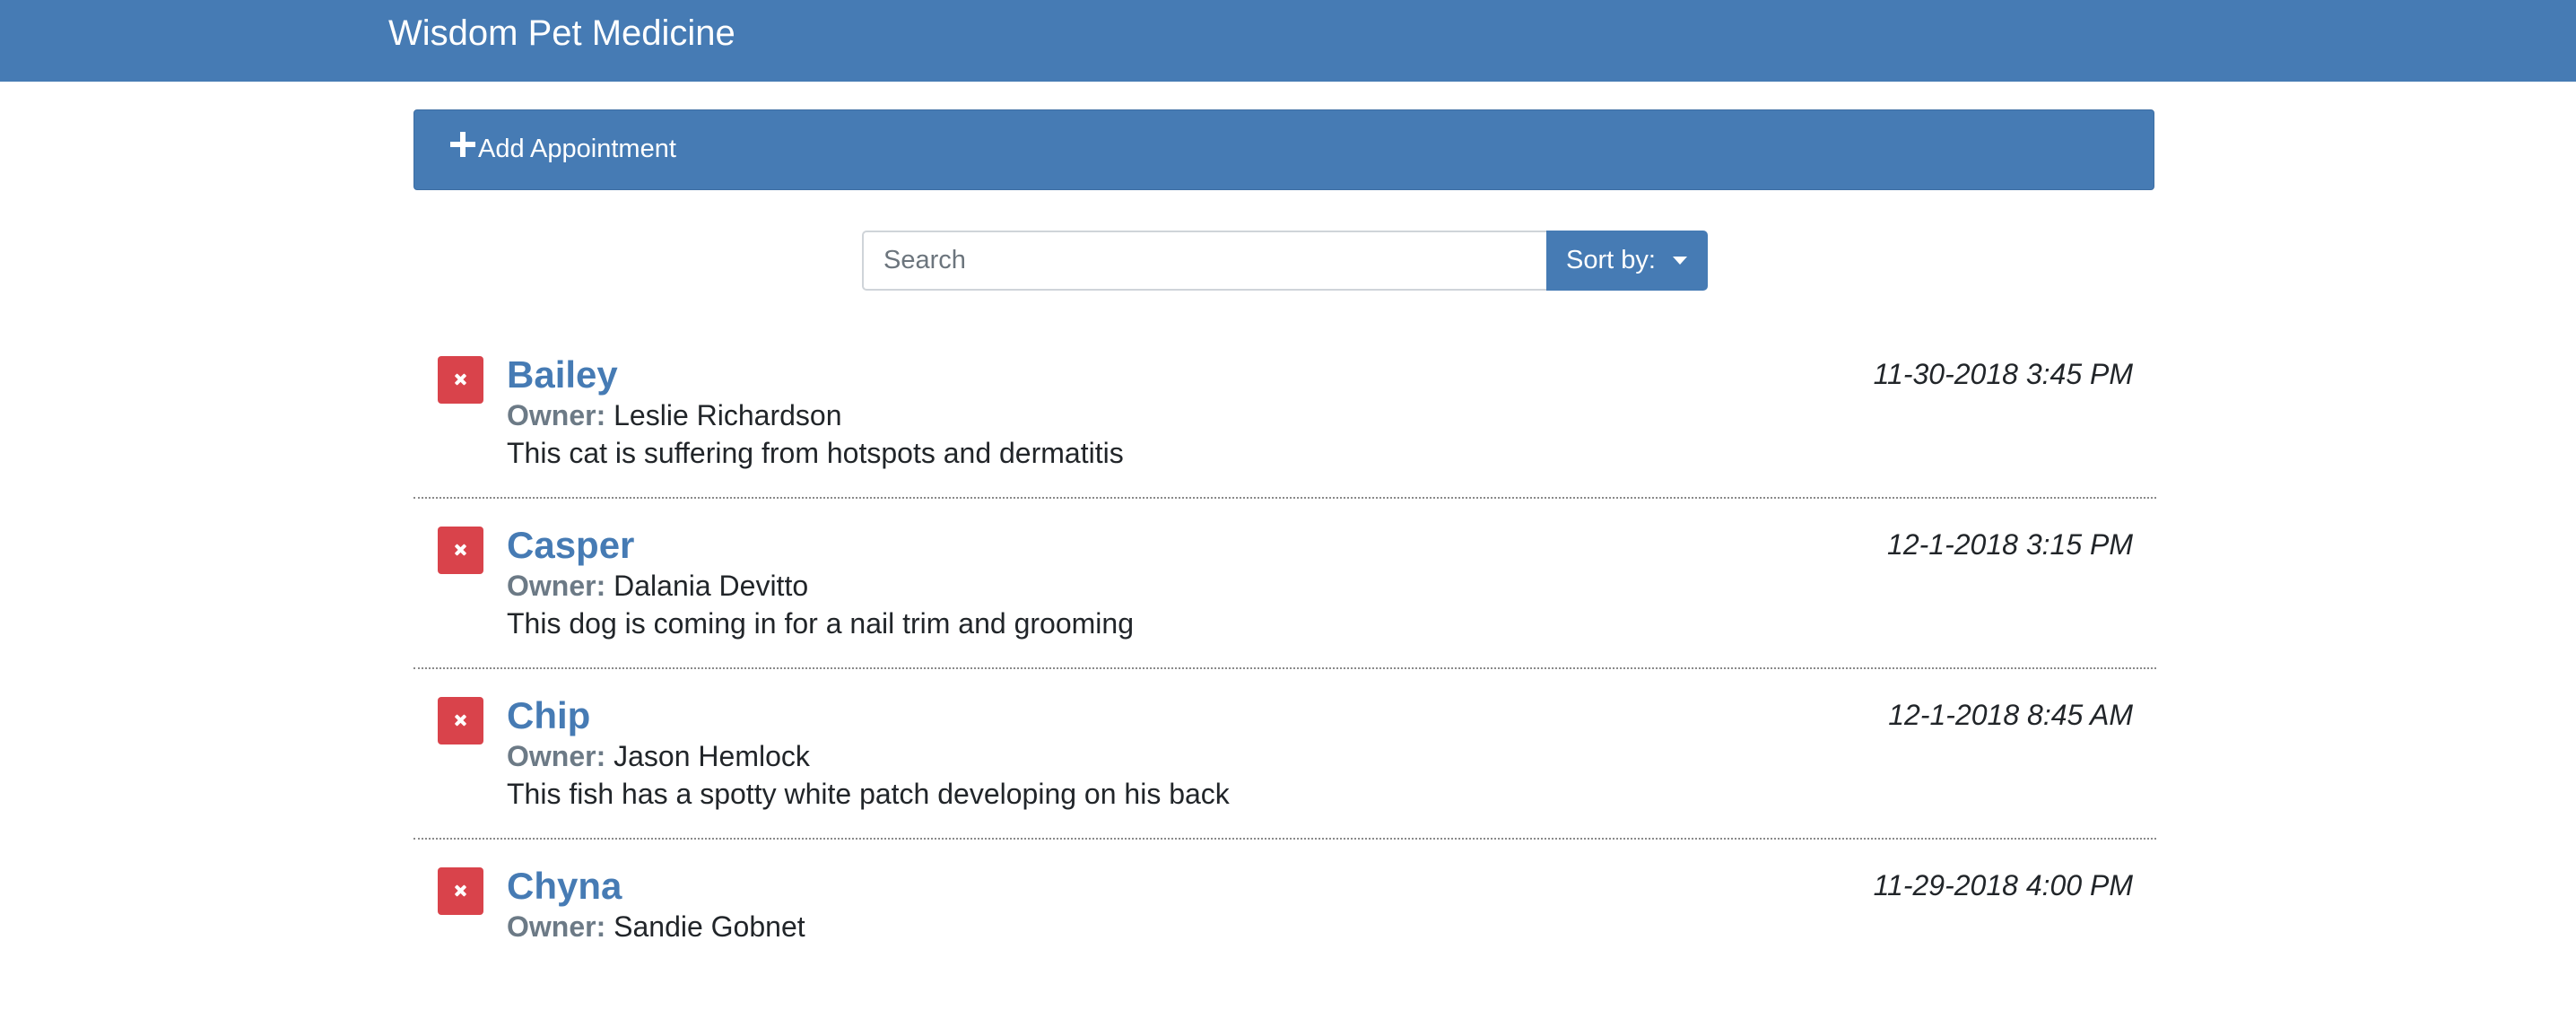 This screenshot has width=2576, height=1010. Describe the element at coordinates (577, 149) in the screenshot. I see `add-appointment-label: Add Appointment` at that location.